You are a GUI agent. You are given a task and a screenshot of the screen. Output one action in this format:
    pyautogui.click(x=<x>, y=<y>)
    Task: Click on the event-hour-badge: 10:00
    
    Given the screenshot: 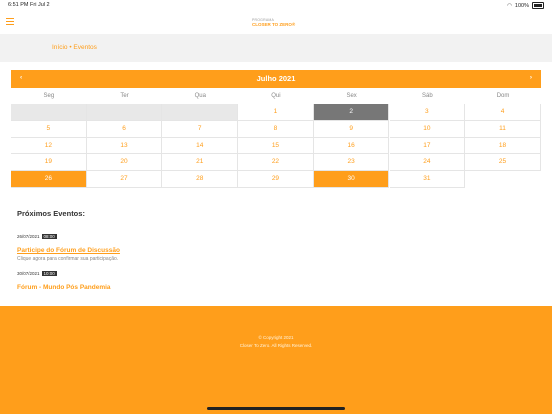 What is the action you would take?
    pyautogui.click(x=49, y=274)
    